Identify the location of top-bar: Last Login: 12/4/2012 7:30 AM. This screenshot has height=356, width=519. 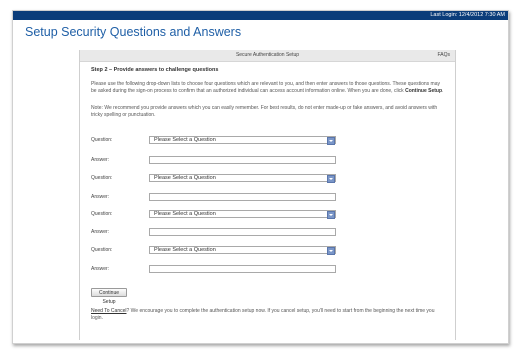
(260, 15).